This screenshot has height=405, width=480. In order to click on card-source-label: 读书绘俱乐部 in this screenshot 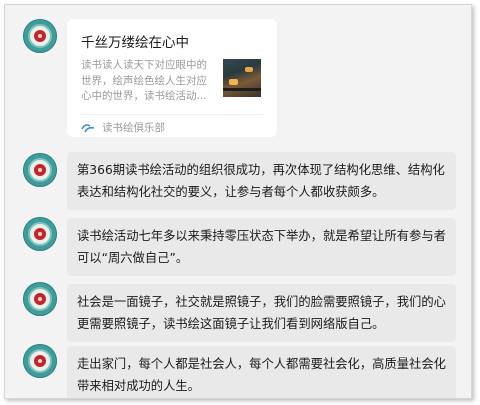, I will do `click(133, 127)`.